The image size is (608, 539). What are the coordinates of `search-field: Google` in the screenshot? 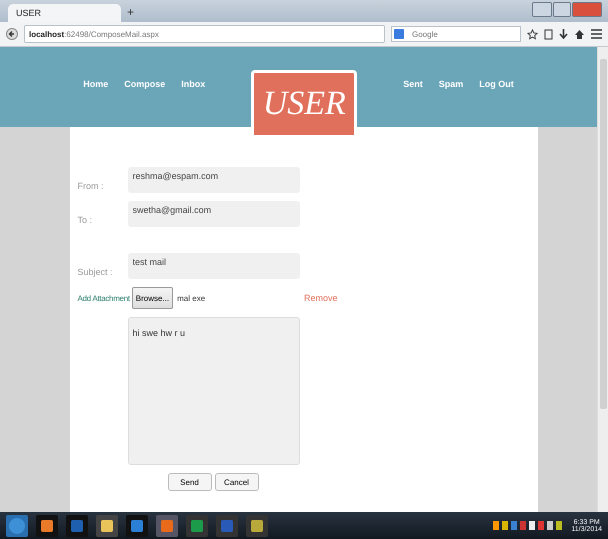 It's located at (456, 34).